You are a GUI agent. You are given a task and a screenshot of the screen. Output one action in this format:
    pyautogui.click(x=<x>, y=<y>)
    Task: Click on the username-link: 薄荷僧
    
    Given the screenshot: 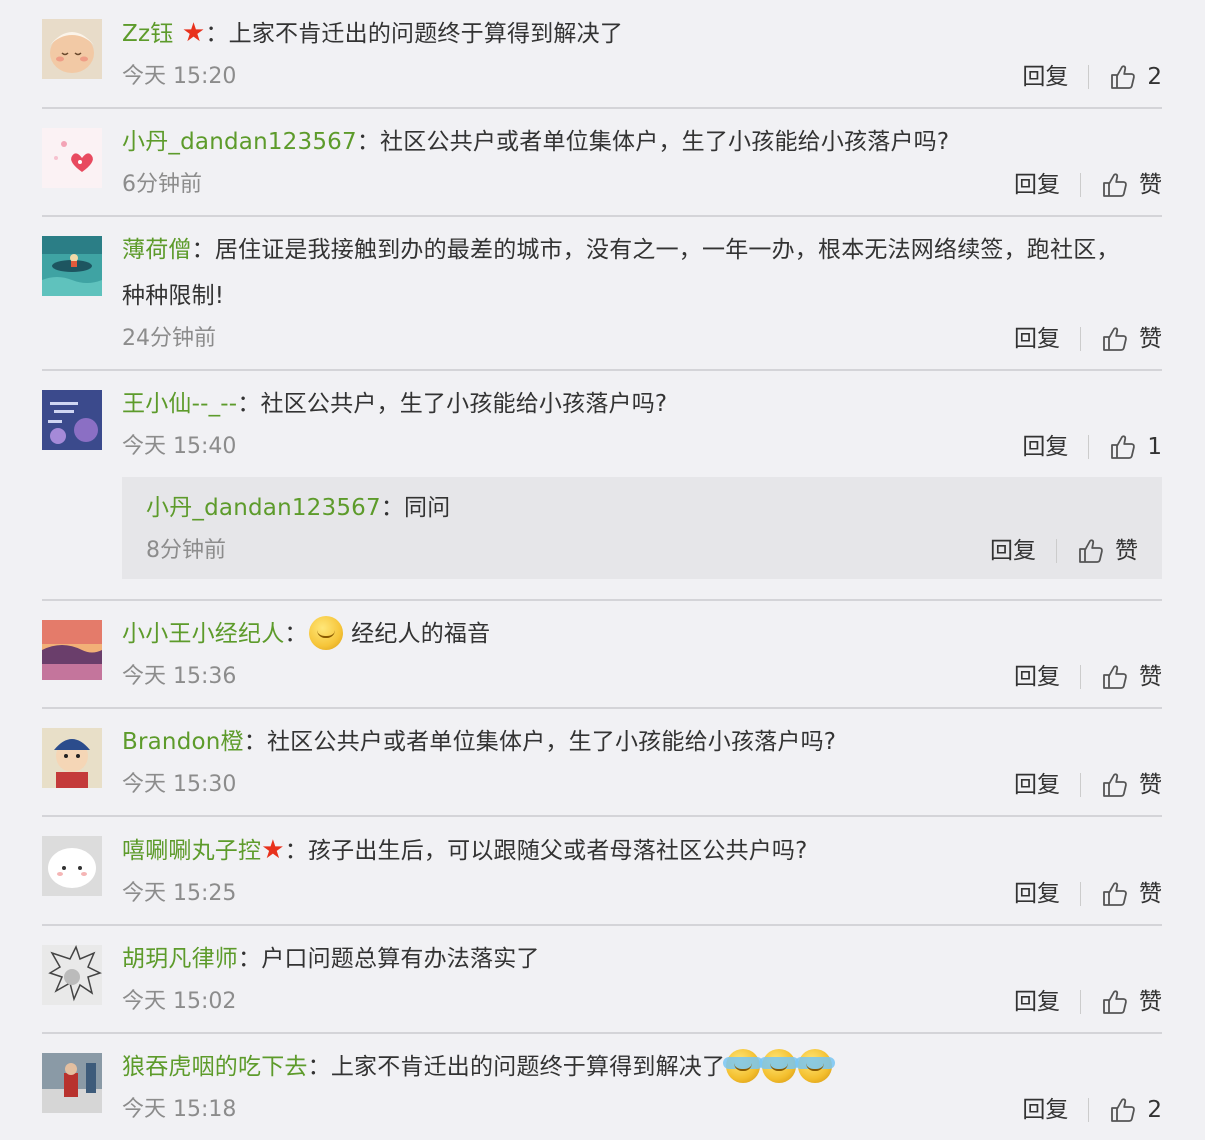 What is the action you would take?
    pyautogui.click(x=157, y=250)
    